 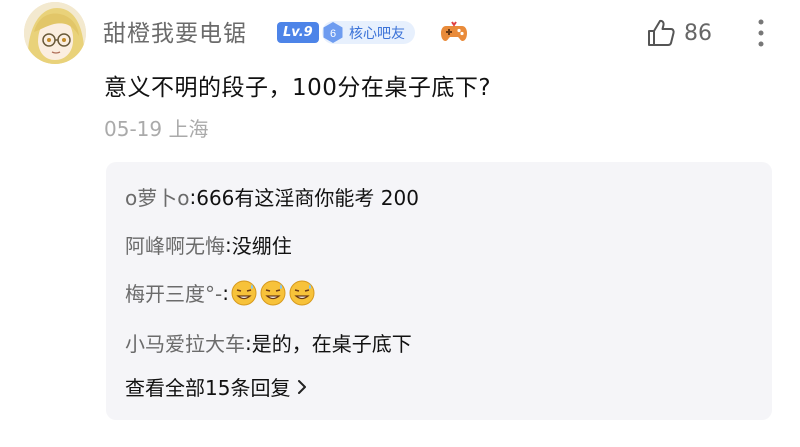 What do you see at coordinates (298, 32) in the screenshot?
I see `level-badge: Lv.9` at bounding box center [298, 32].